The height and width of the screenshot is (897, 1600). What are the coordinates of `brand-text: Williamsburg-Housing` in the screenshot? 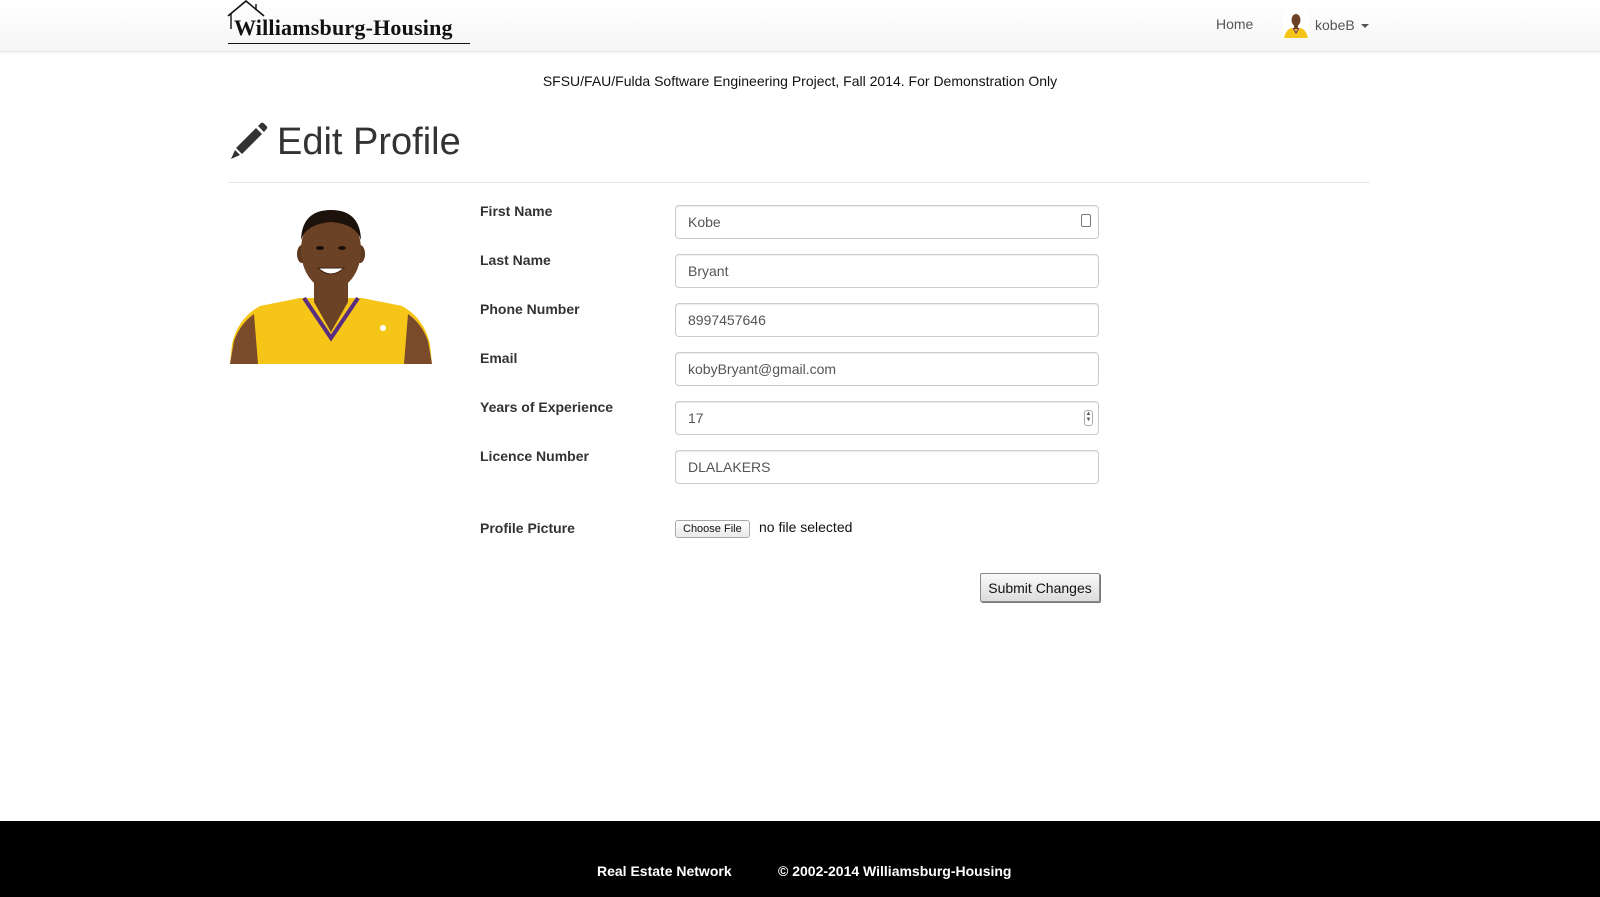 It's located at (343, 27).